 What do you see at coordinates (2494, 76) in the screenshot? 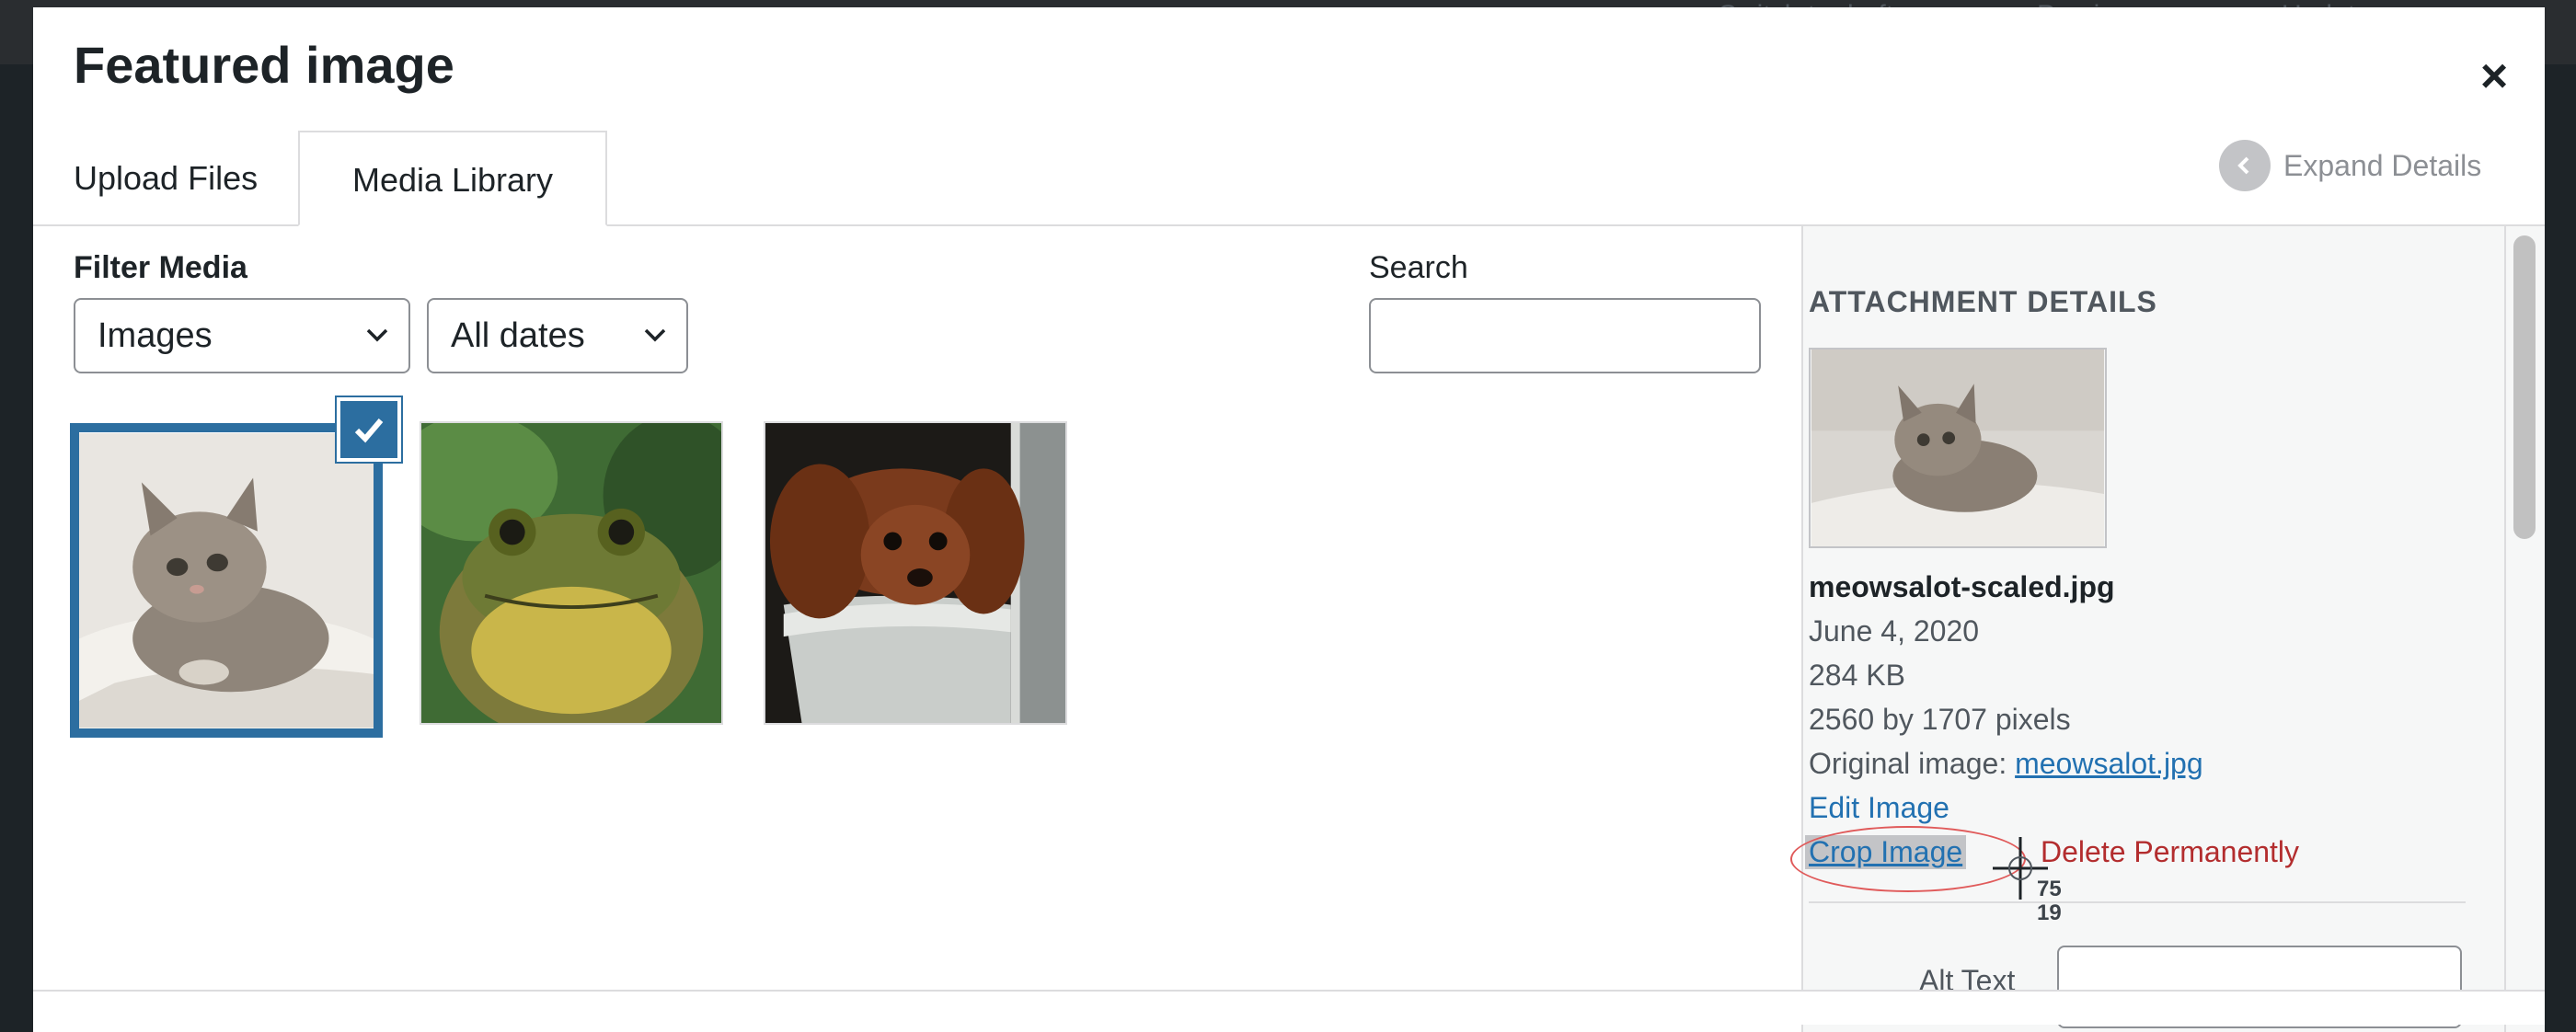
I see `close-button: ×` at bounding box center [2494, 76].